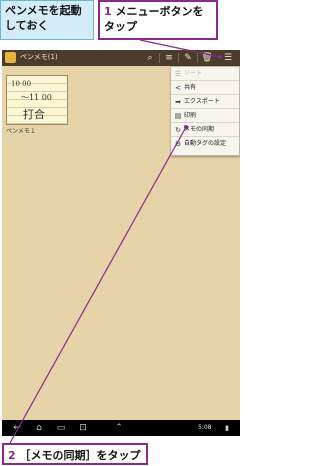  I want to click on memo-line-3: 打合, so click(34, 114).